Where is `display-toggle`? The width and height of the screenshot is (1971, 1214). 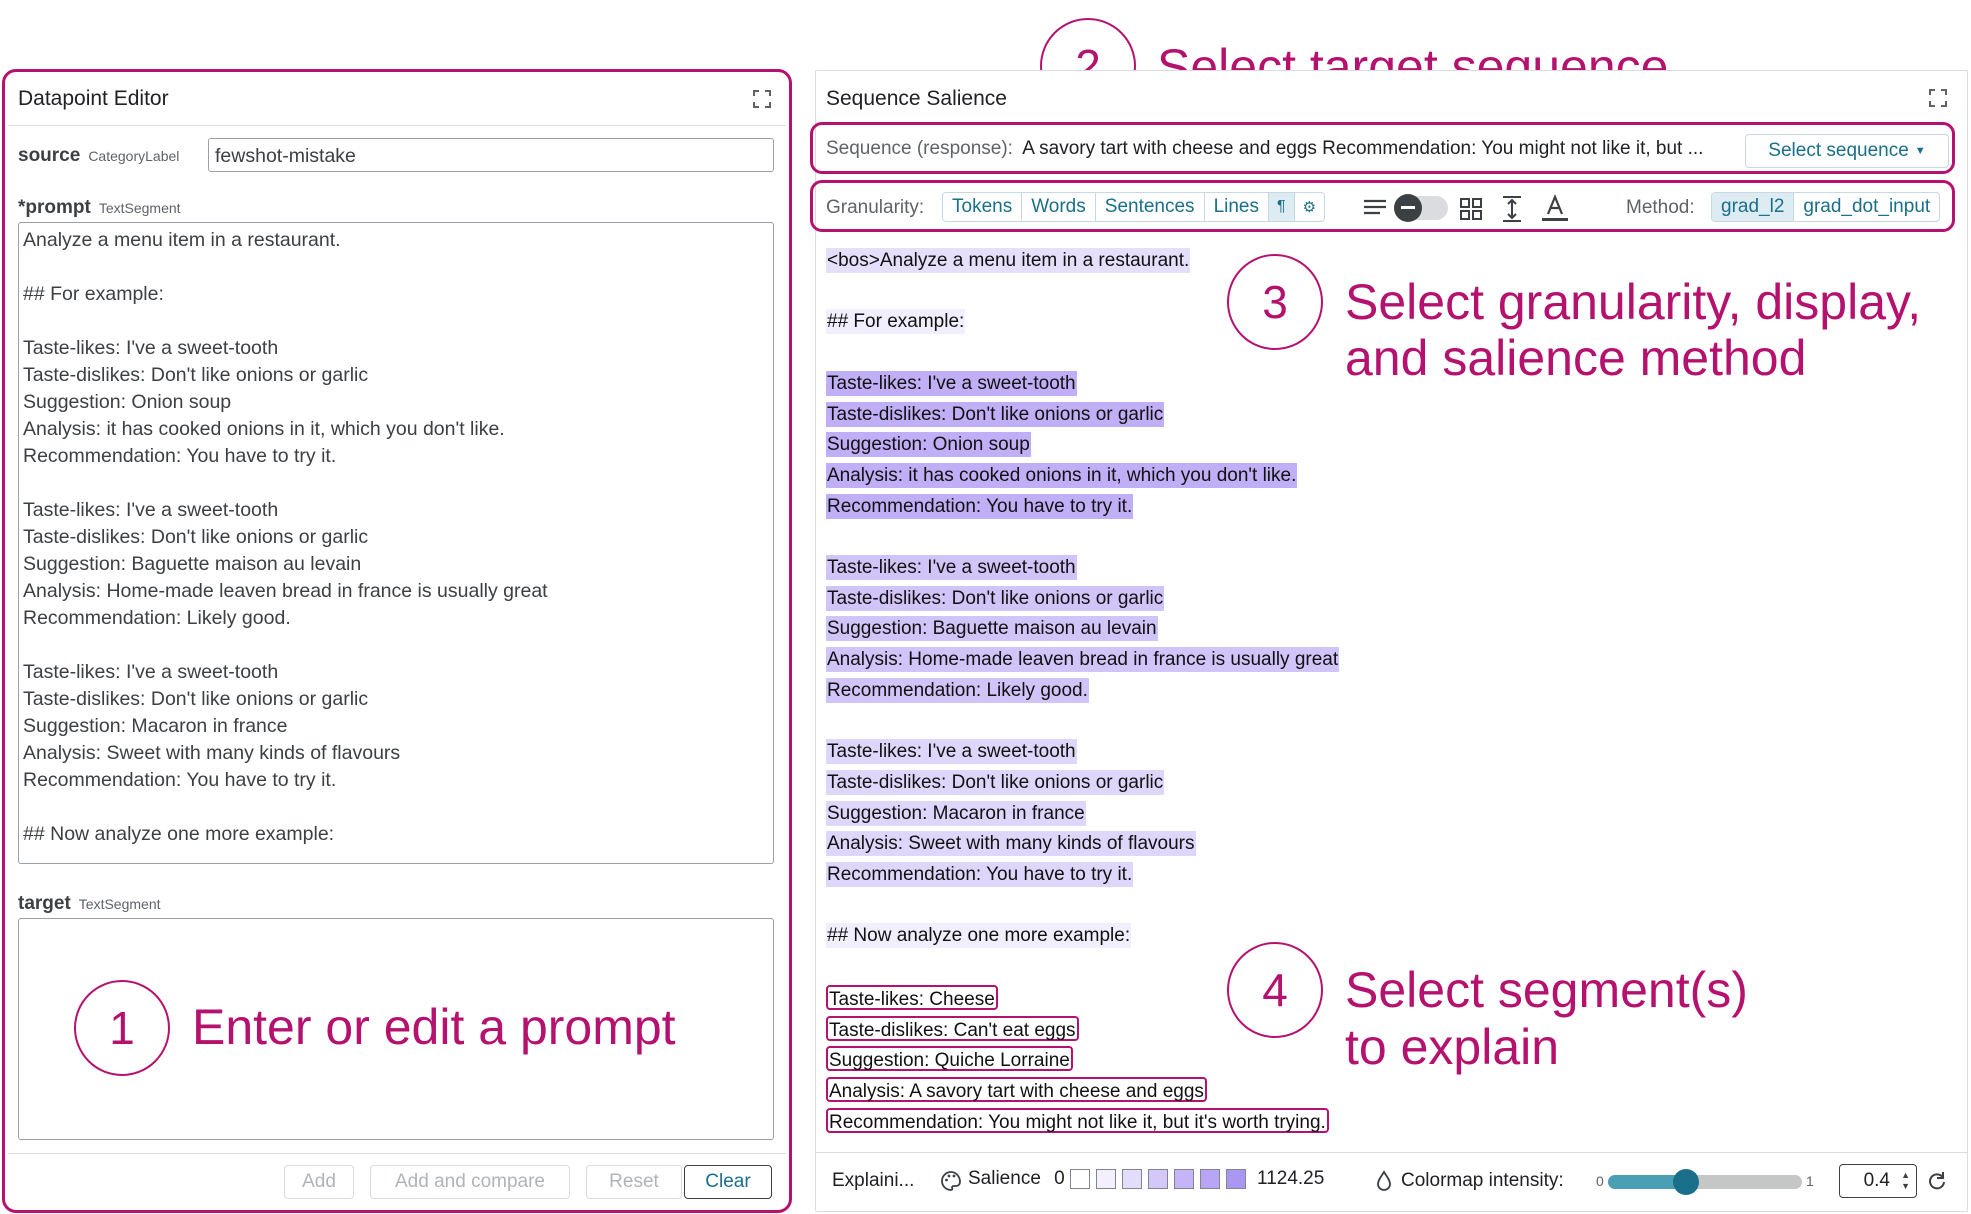 display-toggle is located at coordinates (1421, 208).